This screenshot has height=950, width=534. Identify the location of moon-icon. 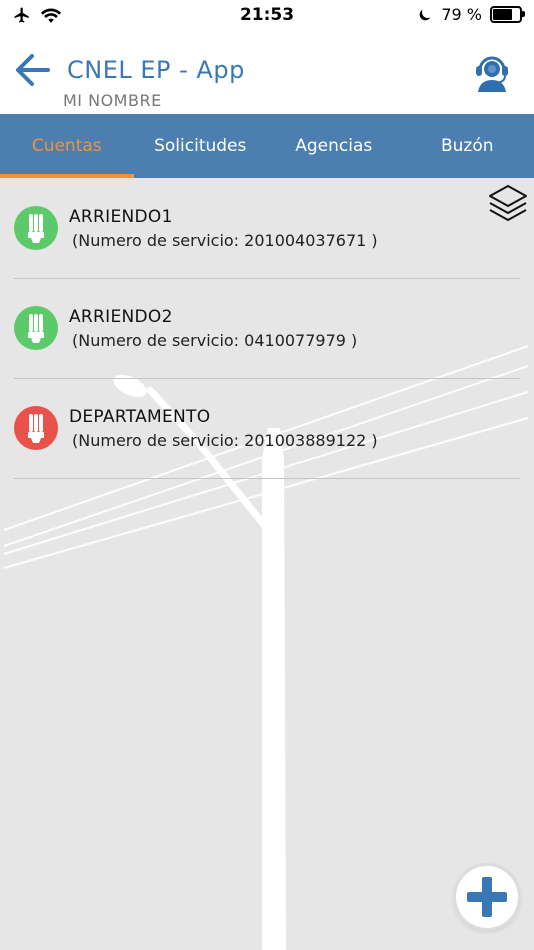
(425, 14).